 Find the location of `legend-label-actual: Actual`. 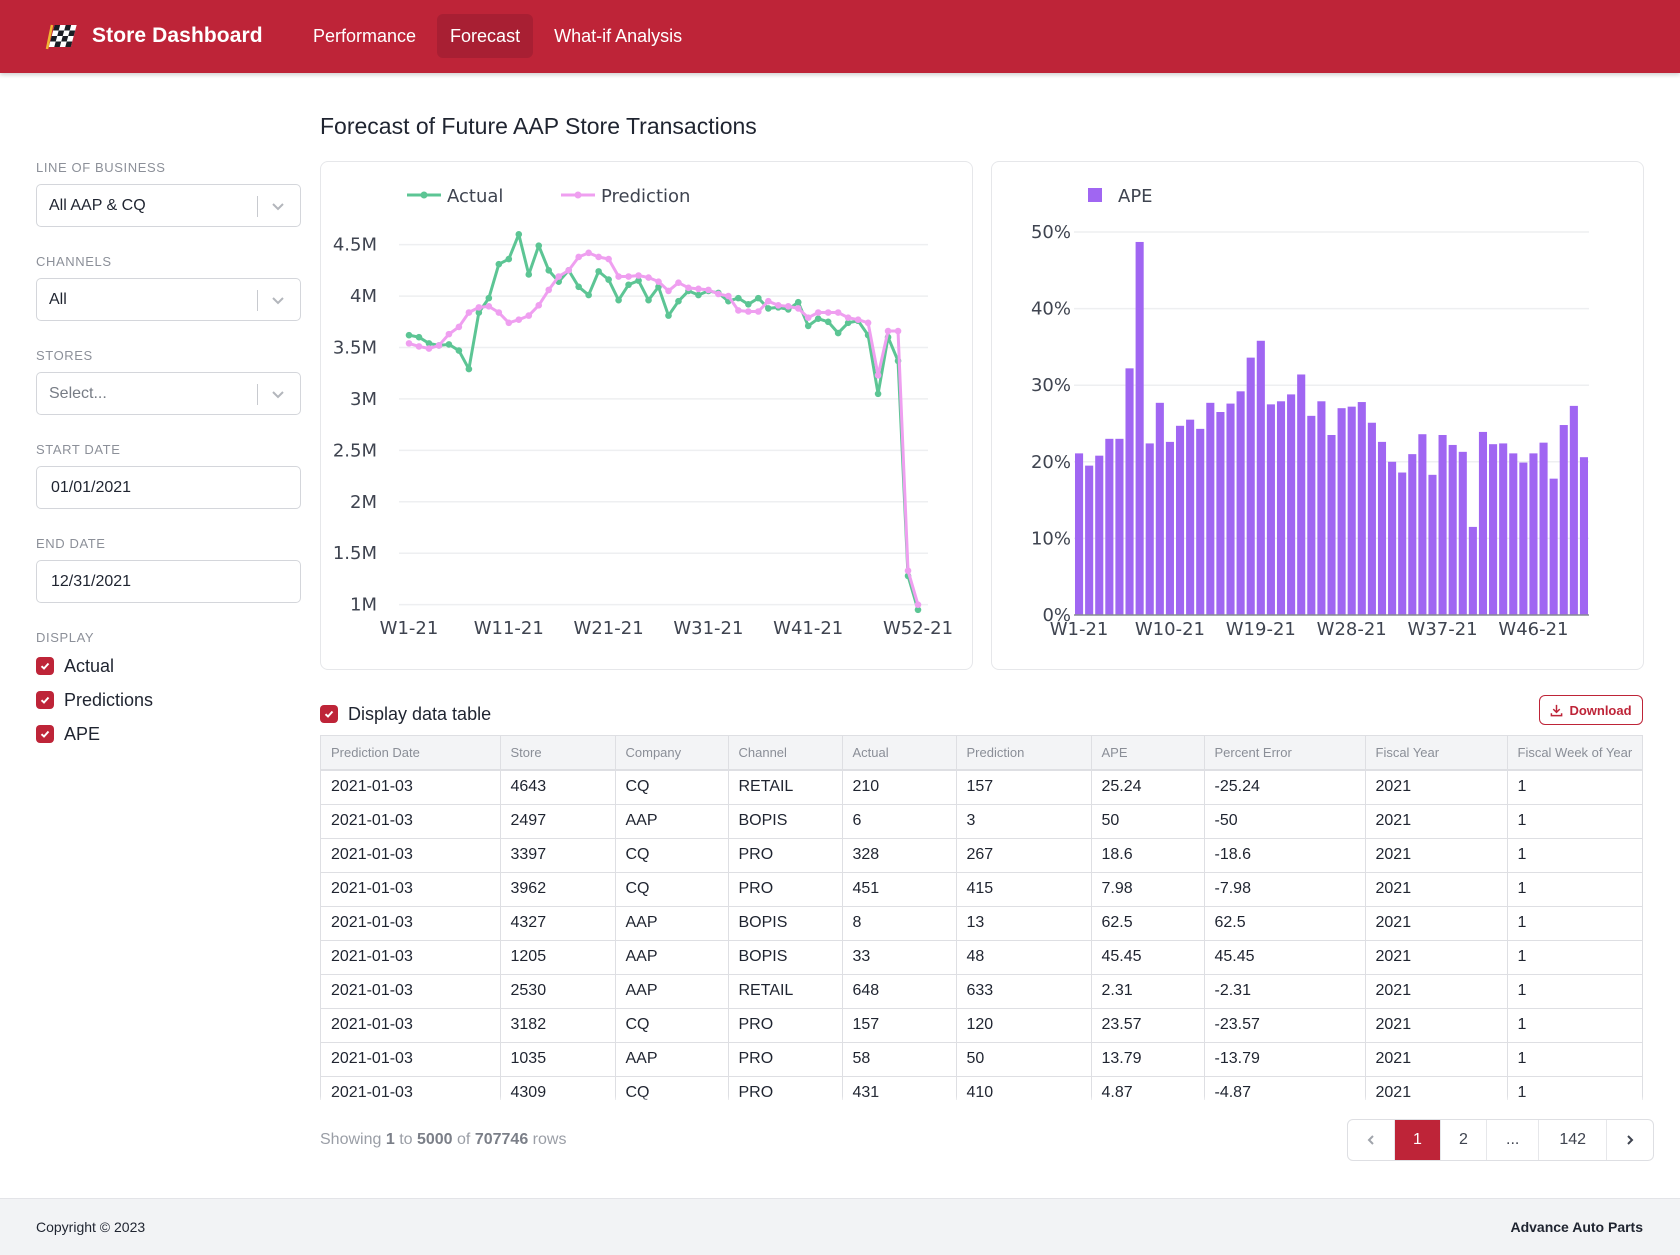

legend-label-actual: Actual is located at coordinates (475, 196).